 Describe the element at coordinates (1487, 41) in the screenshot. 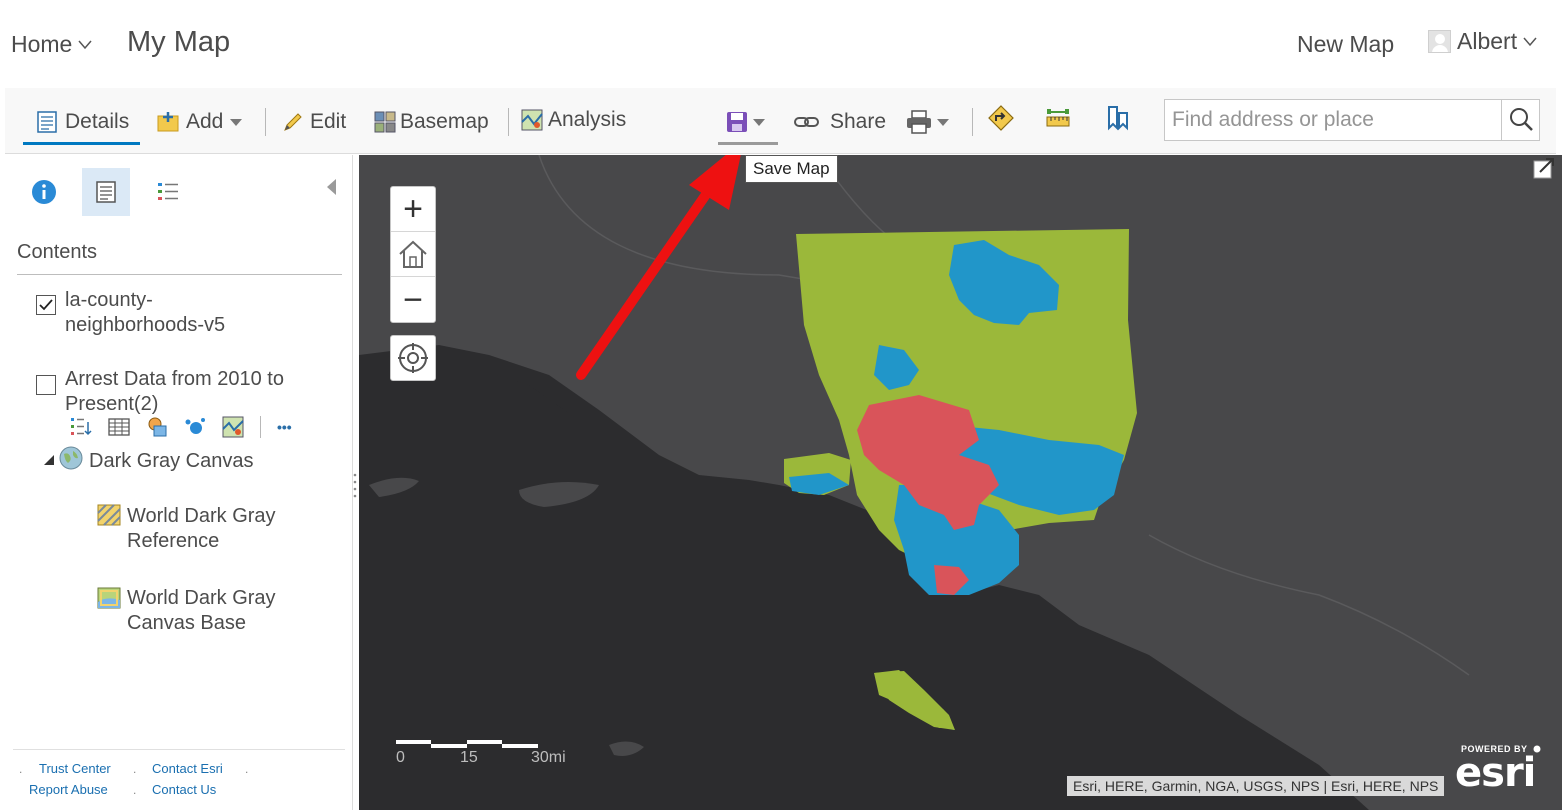

I see `user-name: Albert` at that location.